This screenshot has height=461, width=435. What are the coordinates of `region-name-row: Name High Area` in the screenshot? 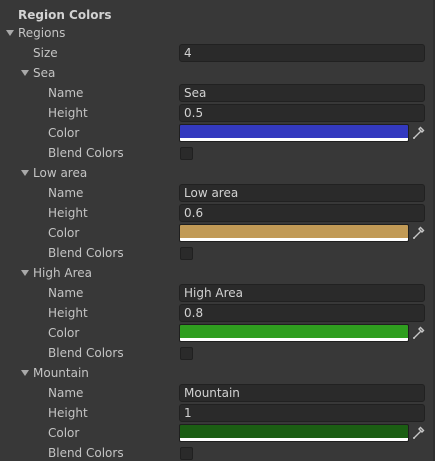 It's located at (217, 293).